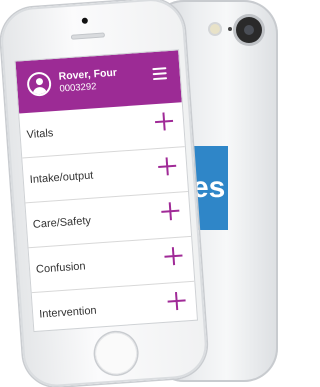 The image size is (320, 387). Describe the element at coordinates (61, 177) in the screenshot. I see `list-item-label: Intake/output` at that location.